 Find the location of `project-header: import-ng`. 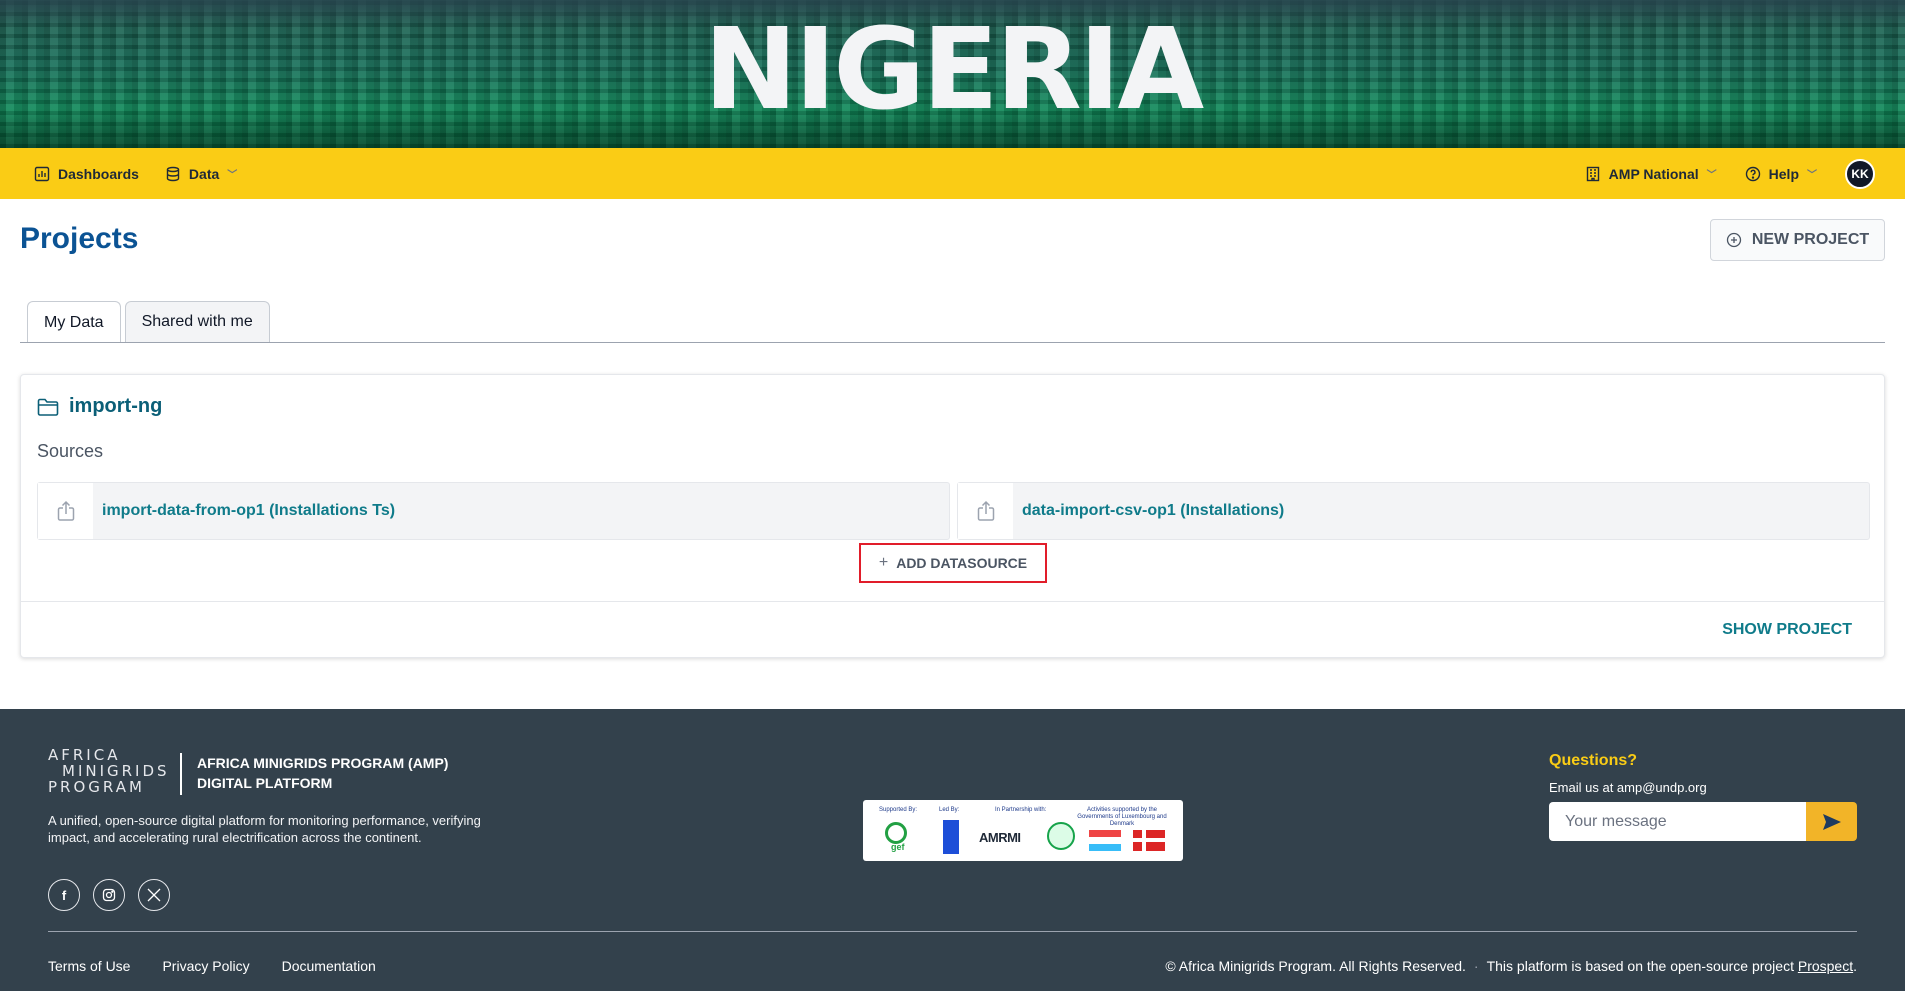

project-header: import-ng is located at coordinates (99, 406).